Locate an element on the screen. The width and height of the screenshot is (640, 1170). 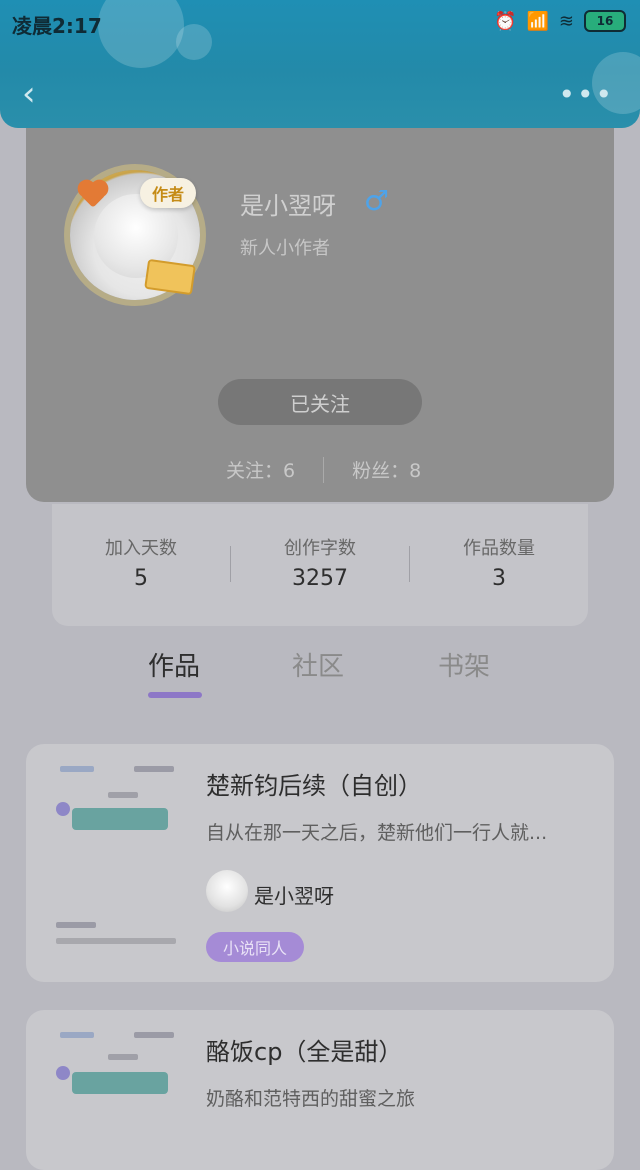
stat-label: 作品数量 is located at coordinates (499, 548).